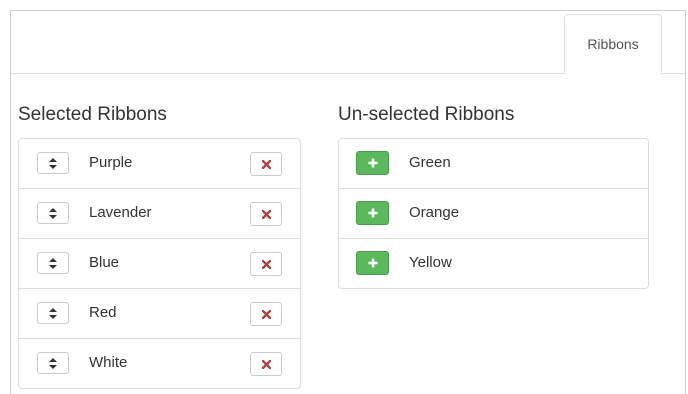  I want to click on tab-label: Ribbons, so click(613, 44).